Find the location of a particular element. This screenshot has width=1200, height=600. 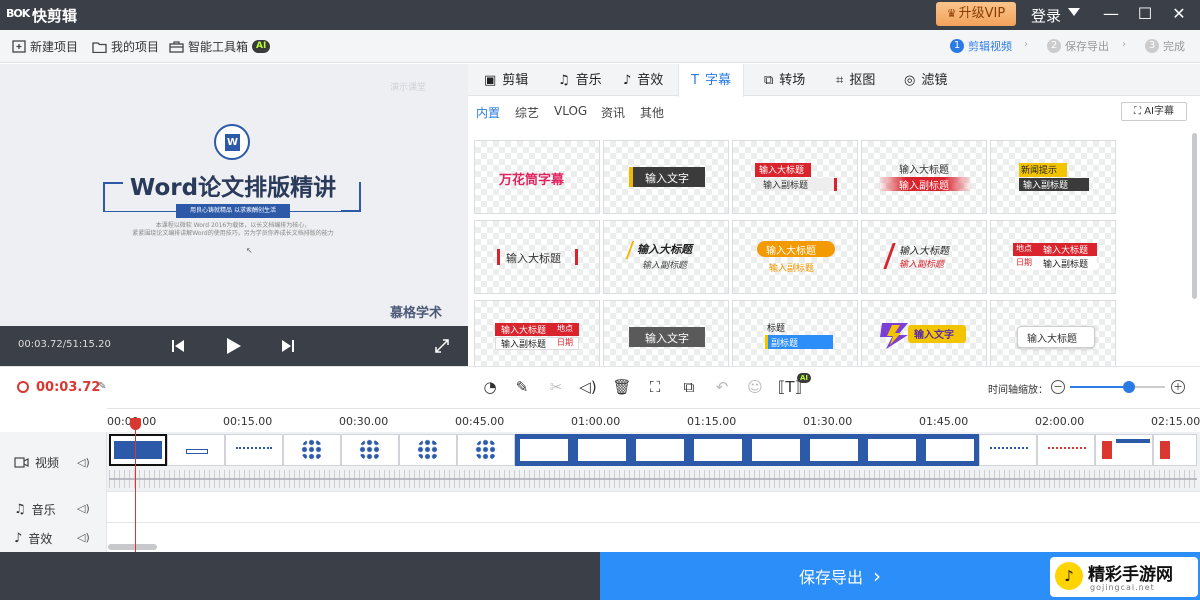

playhead-handle is located at coordinates (135, 424).